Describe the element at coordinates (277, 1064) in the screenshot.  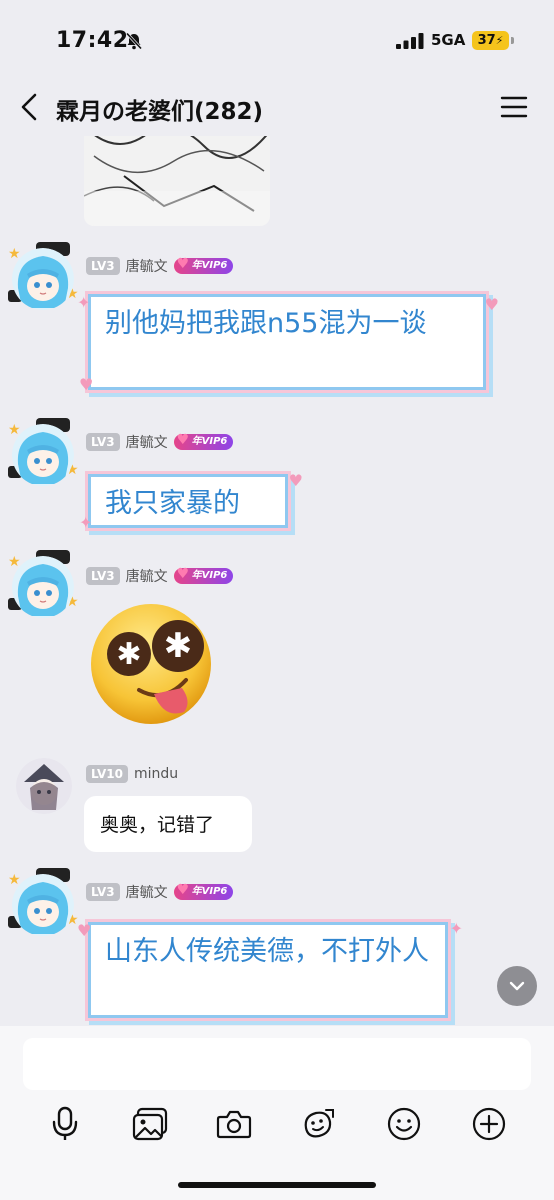
I see `message-input` at that location.